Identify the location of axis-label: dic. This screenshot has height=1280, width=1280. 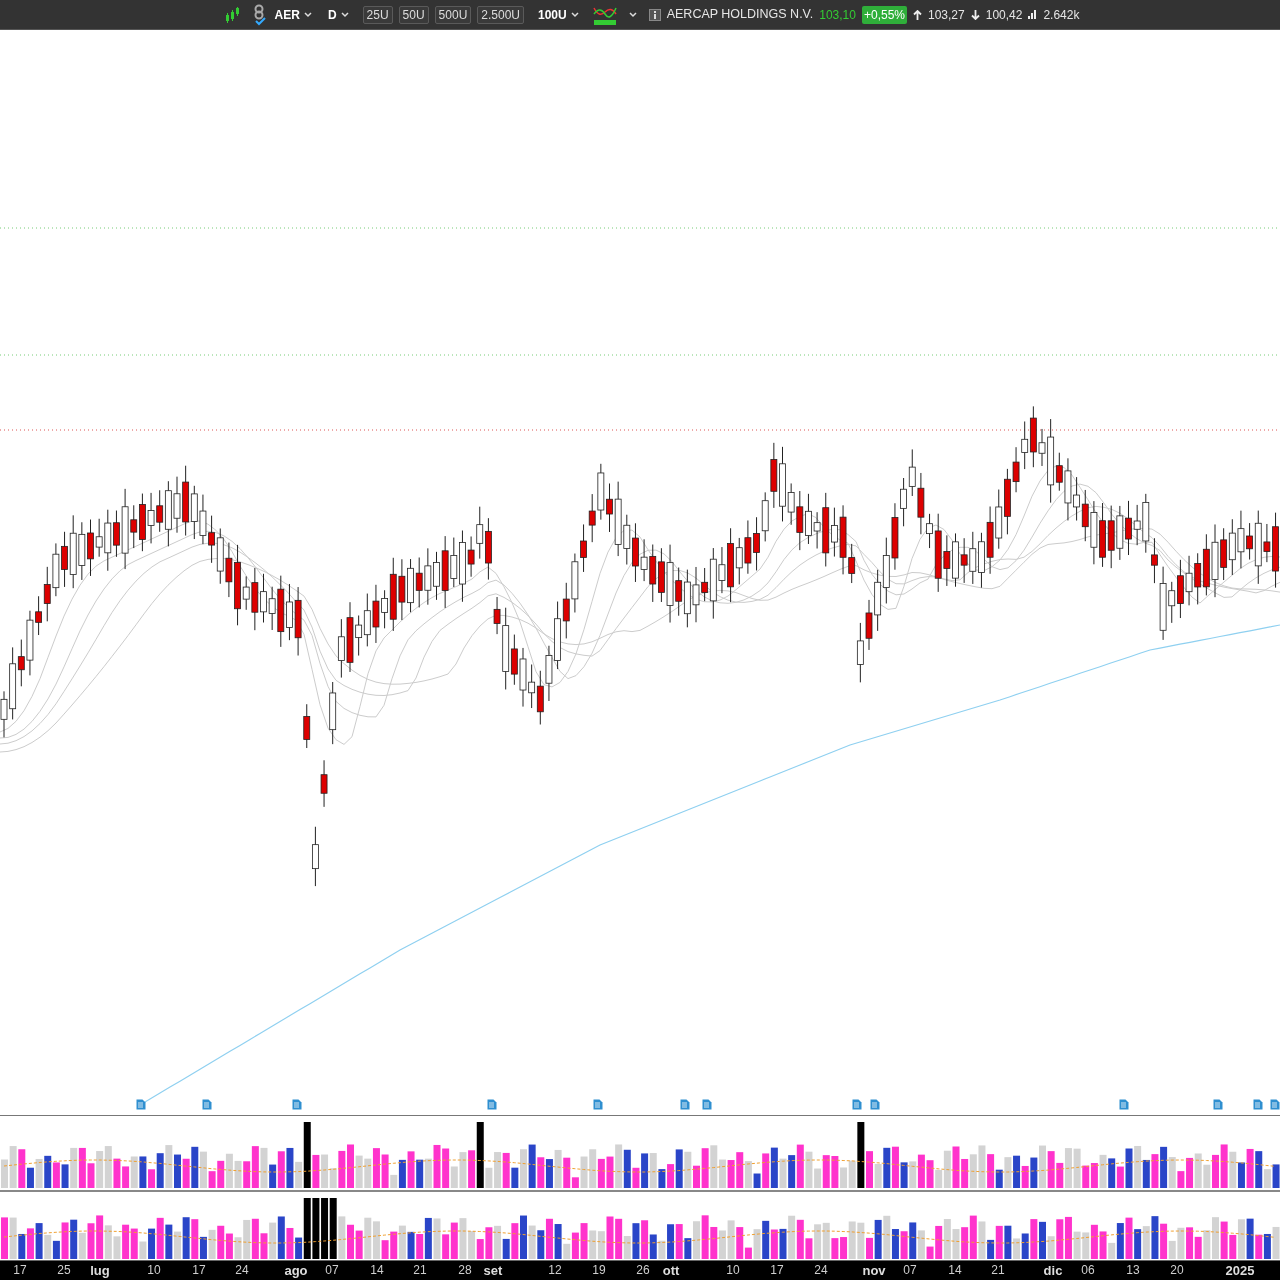
(1053, 1270).